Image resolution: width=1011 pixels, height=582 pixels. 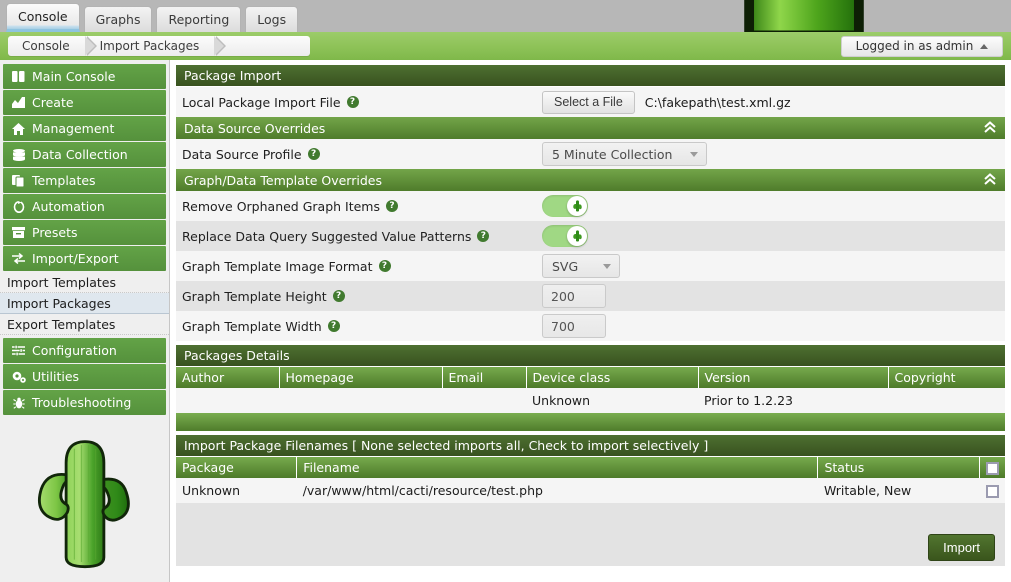 I want to click on replace-data-query-suggested-value-patterns-toggle, so click(x=565, y=236).